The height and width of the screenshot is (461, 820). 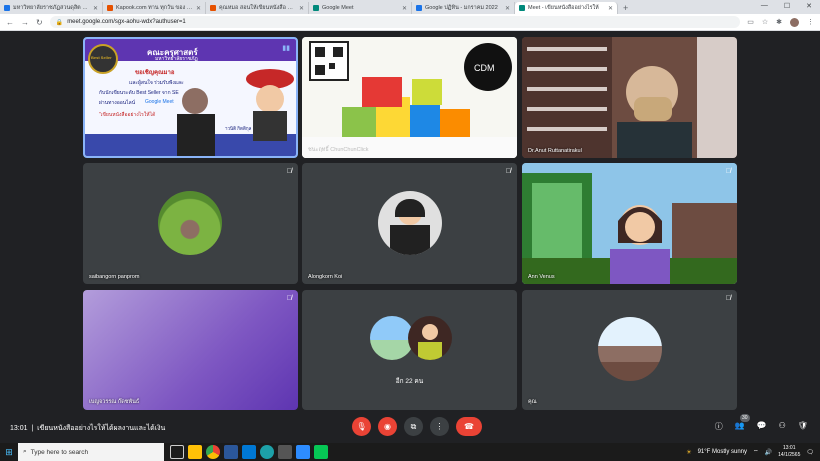 What do you see at coordinates (794, 22) in the screenshot?
I see `profile-avatar` at bounding box center [794, 22].